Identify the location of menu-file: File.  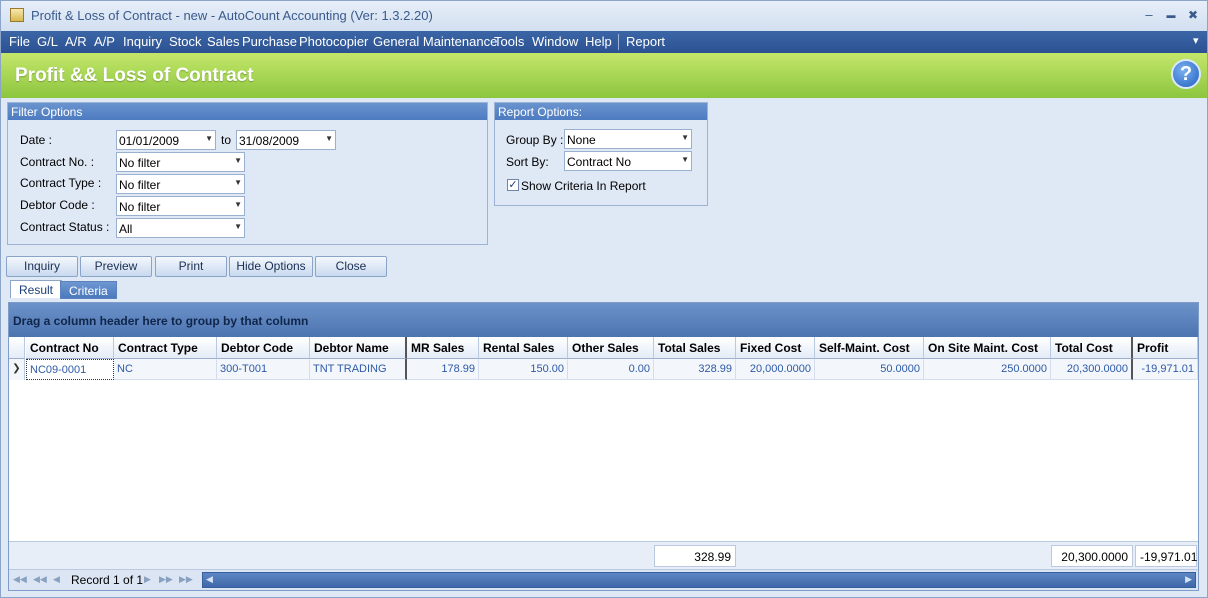
(19, 41).